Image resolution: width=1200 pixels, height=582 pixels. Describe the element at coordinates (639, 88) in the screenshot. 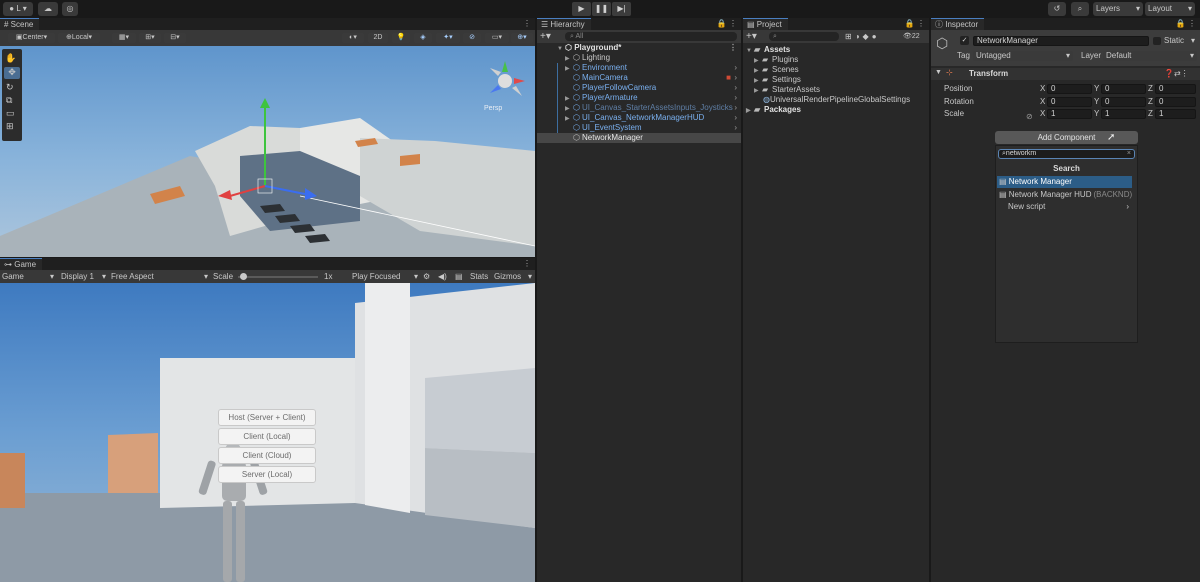

I see `hierarchy-item: ⬡ PlayerFollowCamera ›` at that location.